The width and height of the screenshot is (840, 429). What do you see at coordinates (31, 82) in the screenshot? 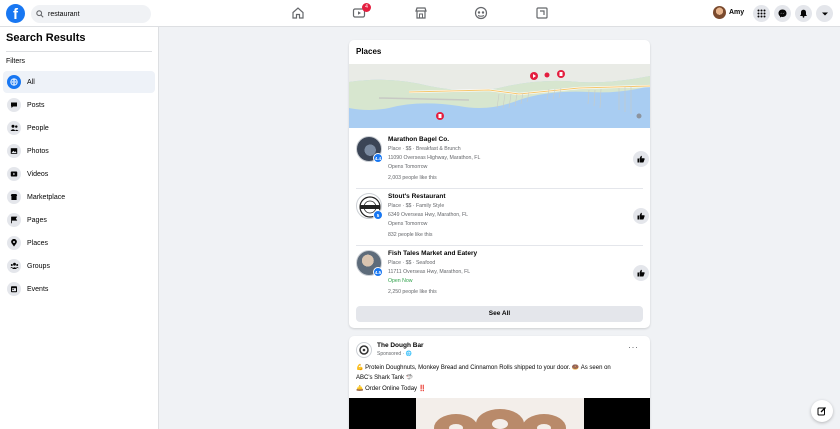
I see `filter-label: All` at bounding box center [31, 82].